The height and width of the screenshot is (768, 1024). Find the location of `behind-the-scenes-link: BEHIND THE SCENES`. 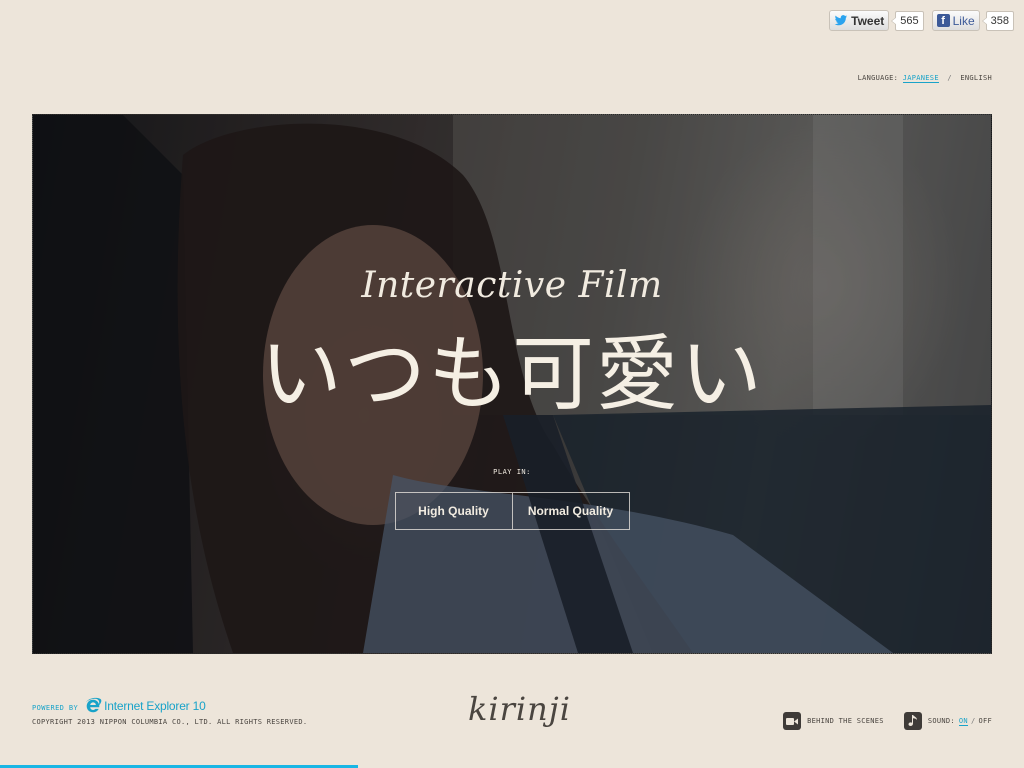

behind-the-scenes-link: BEHIND THE SCENES is located at coordinates (833, 721).